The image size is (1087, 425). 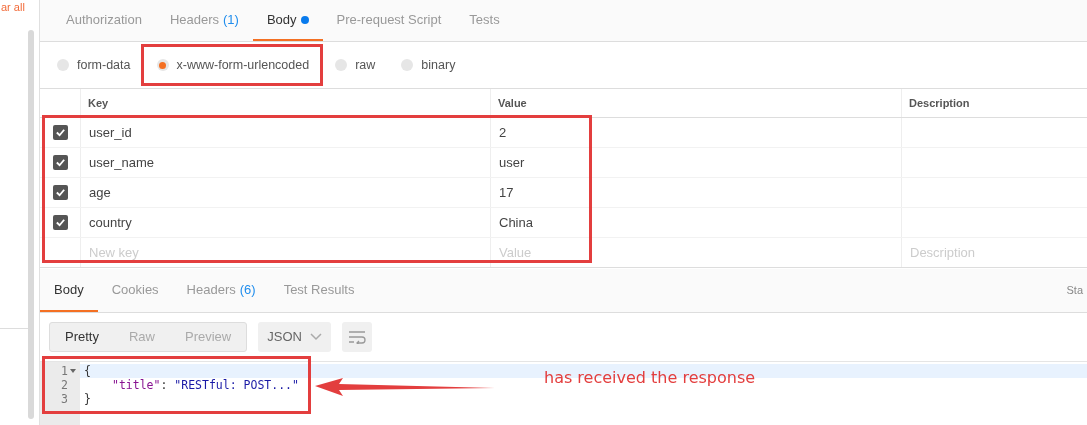 I want to click on chevron-icon, so click(x=315, y=337).